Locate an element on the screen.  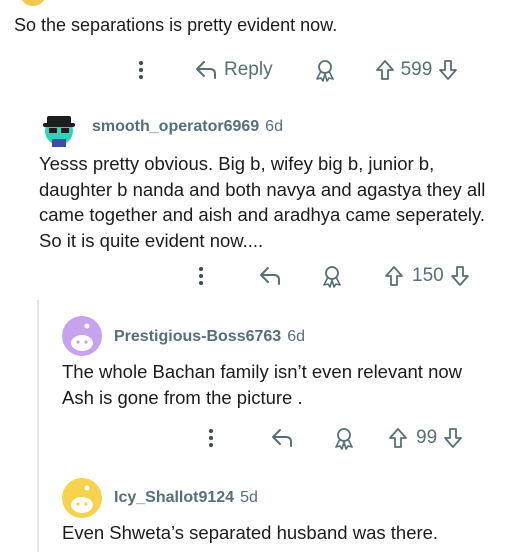
vote-score: 599 is located at coordinates (416, 69).